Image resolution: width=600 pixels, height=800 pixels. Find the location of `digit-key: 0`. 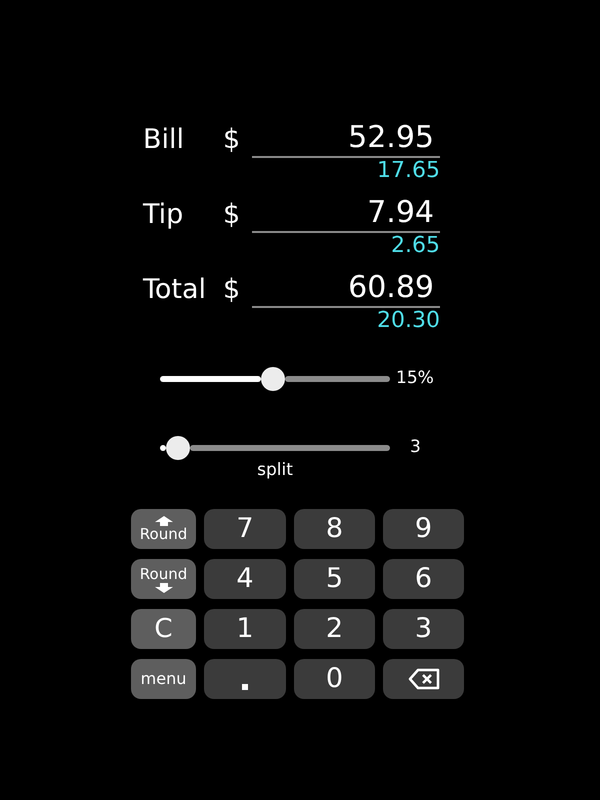

digit-key: 0 is located at coordinates (334, 679).